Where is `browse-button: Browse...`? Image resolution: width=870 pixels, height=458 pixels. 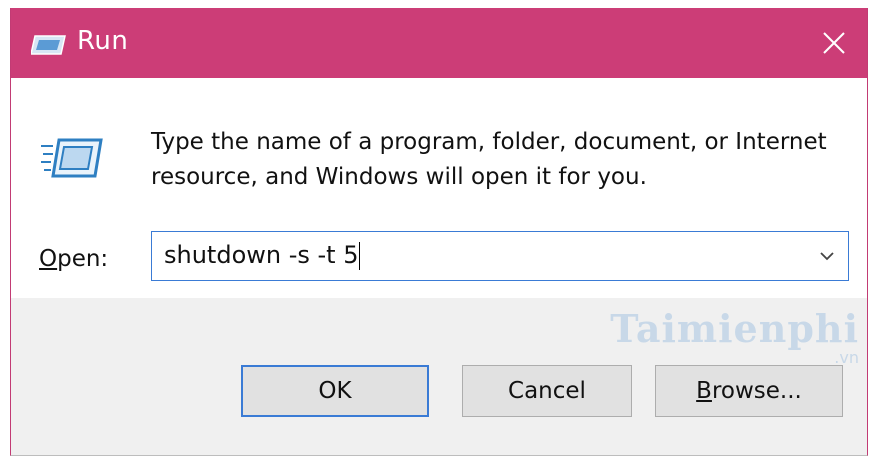
browse-button: Browse... is located at coordinates (749, 391).